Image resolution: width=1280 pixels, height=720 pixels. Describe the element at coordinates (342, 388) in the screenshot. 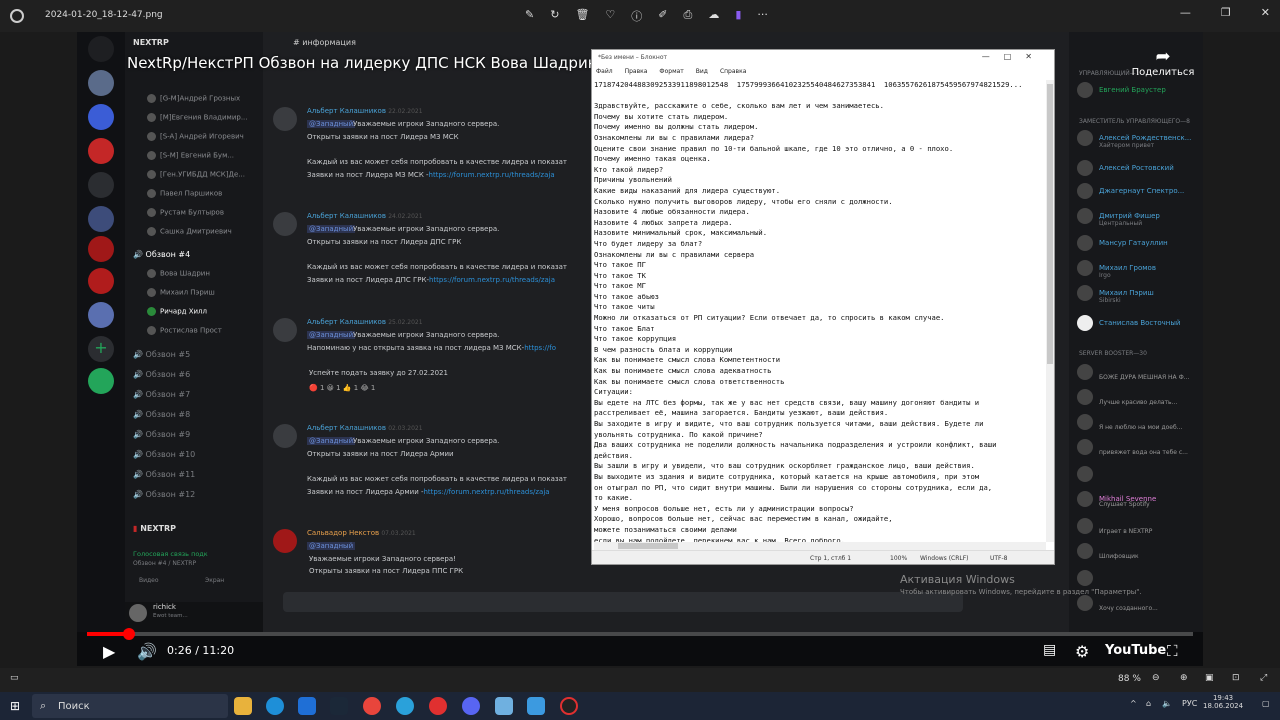

I see `reactions: 🔴 1 😀 1 👍 1 😂 1` at that location.